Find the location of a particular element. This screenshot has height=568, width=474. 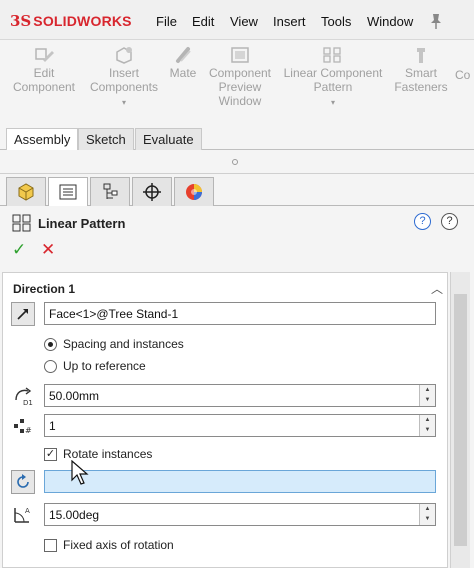

component-preview-window-button: Component Preview Window is located at coordinates (240, 77).